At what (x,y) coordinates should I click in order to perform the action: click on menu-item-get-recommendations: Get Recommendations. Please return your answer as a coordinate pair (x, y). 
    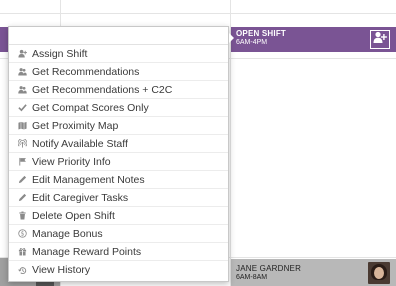
    Looking at the image, I should click on (118, 72).